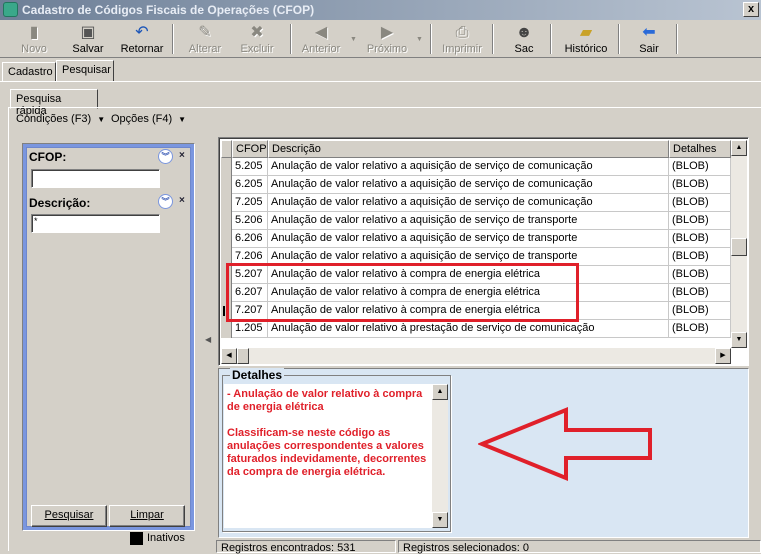 Image resolution: width=761 pixels, height=554 pixels. Describe the element at coordinates (739, 247) in the screenshot. I see `grid-vertical-scroll-thumb` at that location.